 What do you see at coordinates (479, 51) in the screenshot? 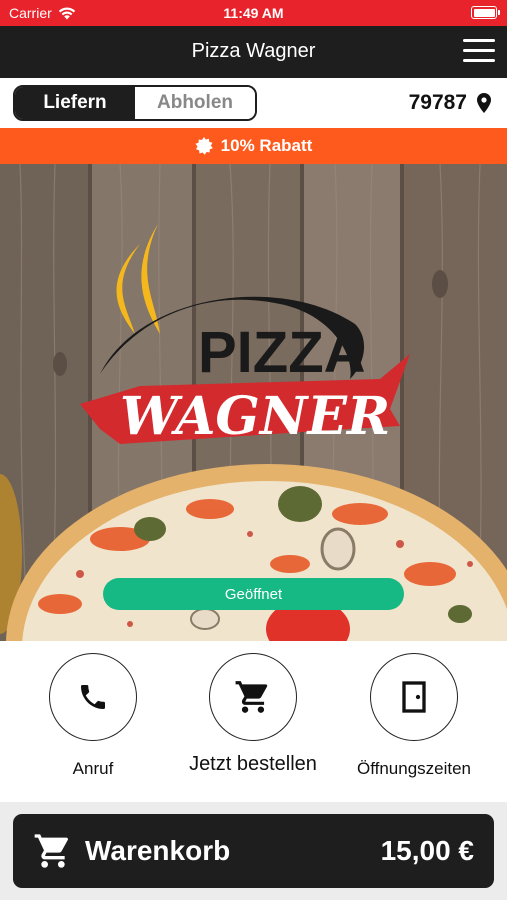
I see `hamburger-menu-icon` at bounding box center [479, 51].